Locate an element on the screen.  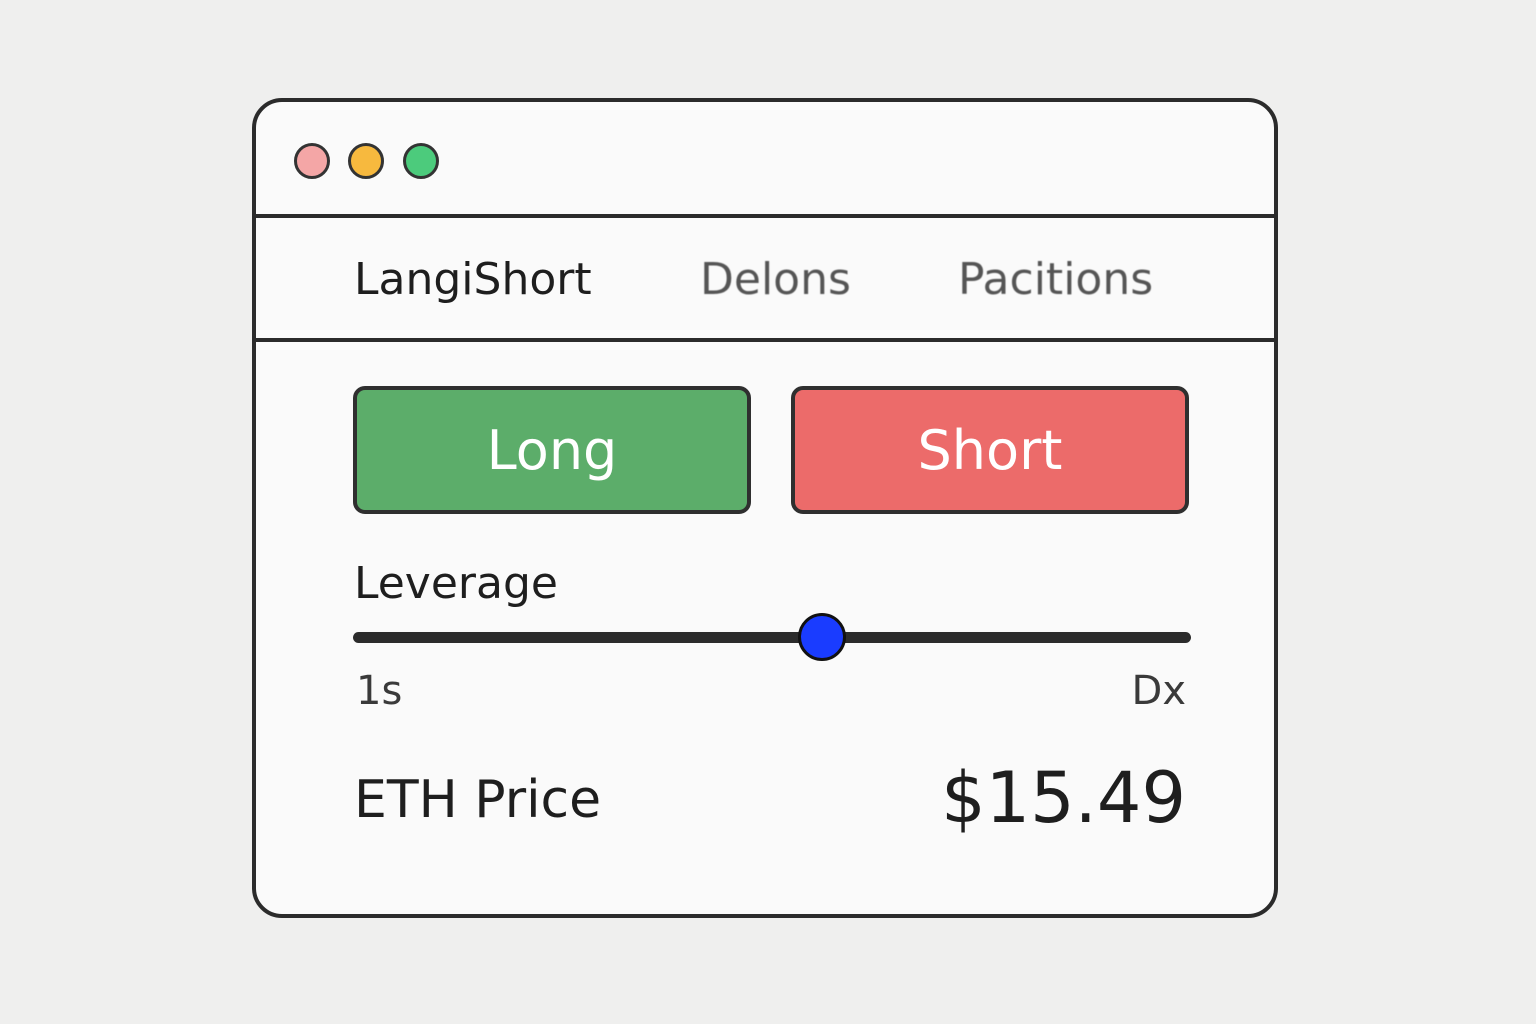
slider-track is located at coordinates (772, 637).